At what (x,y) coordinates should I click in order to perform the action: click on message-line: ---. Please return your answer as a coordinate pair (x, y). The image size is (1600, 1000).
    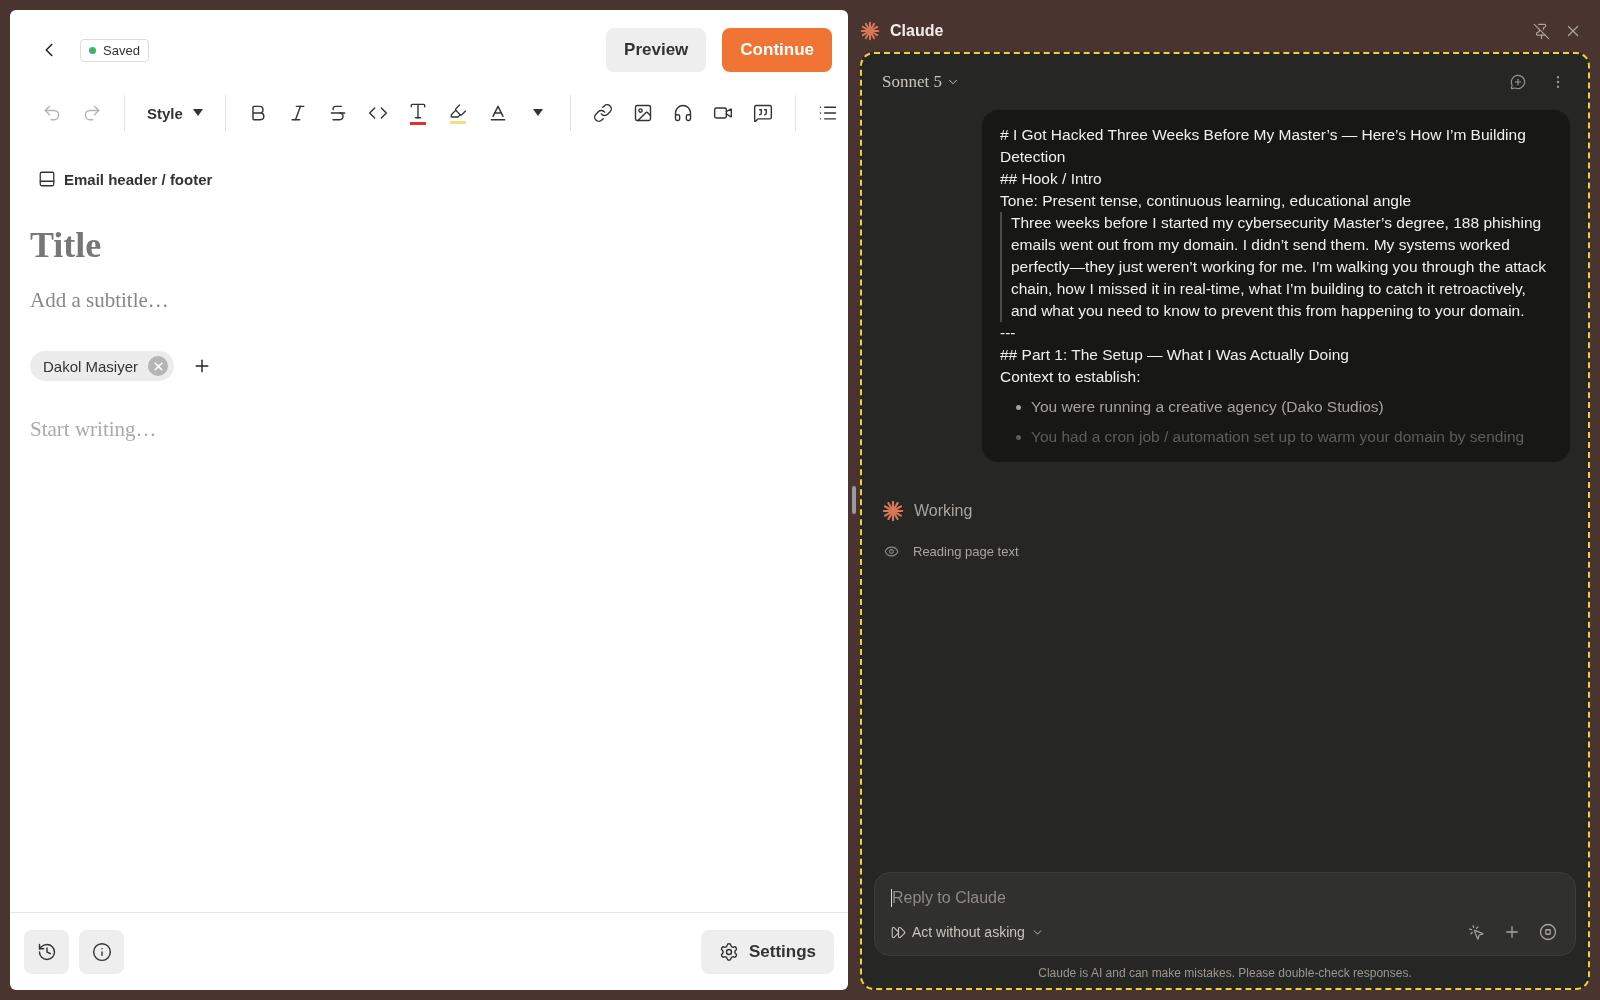
    Looking at the image, I should click on (1008, 333).